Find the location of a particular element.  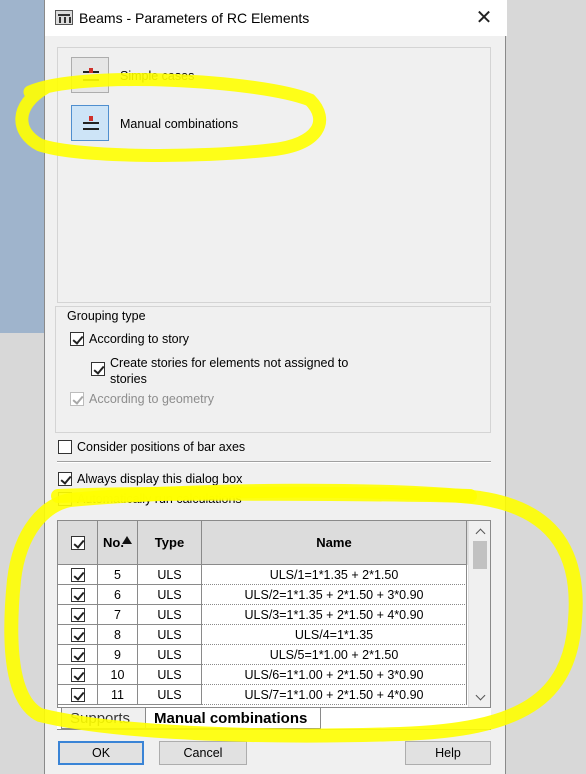

select-all-header is located at coordinates (78, 543).